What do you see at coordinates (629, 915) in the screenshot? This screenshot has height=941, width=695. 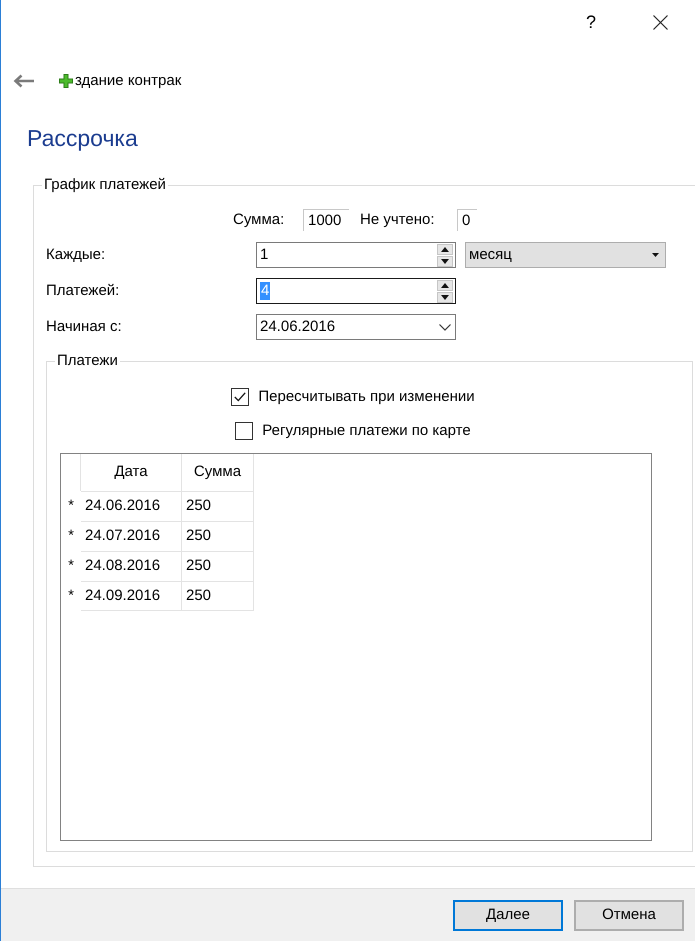 I see `cancel-button: Отмена` at bounding box center [629, 915].